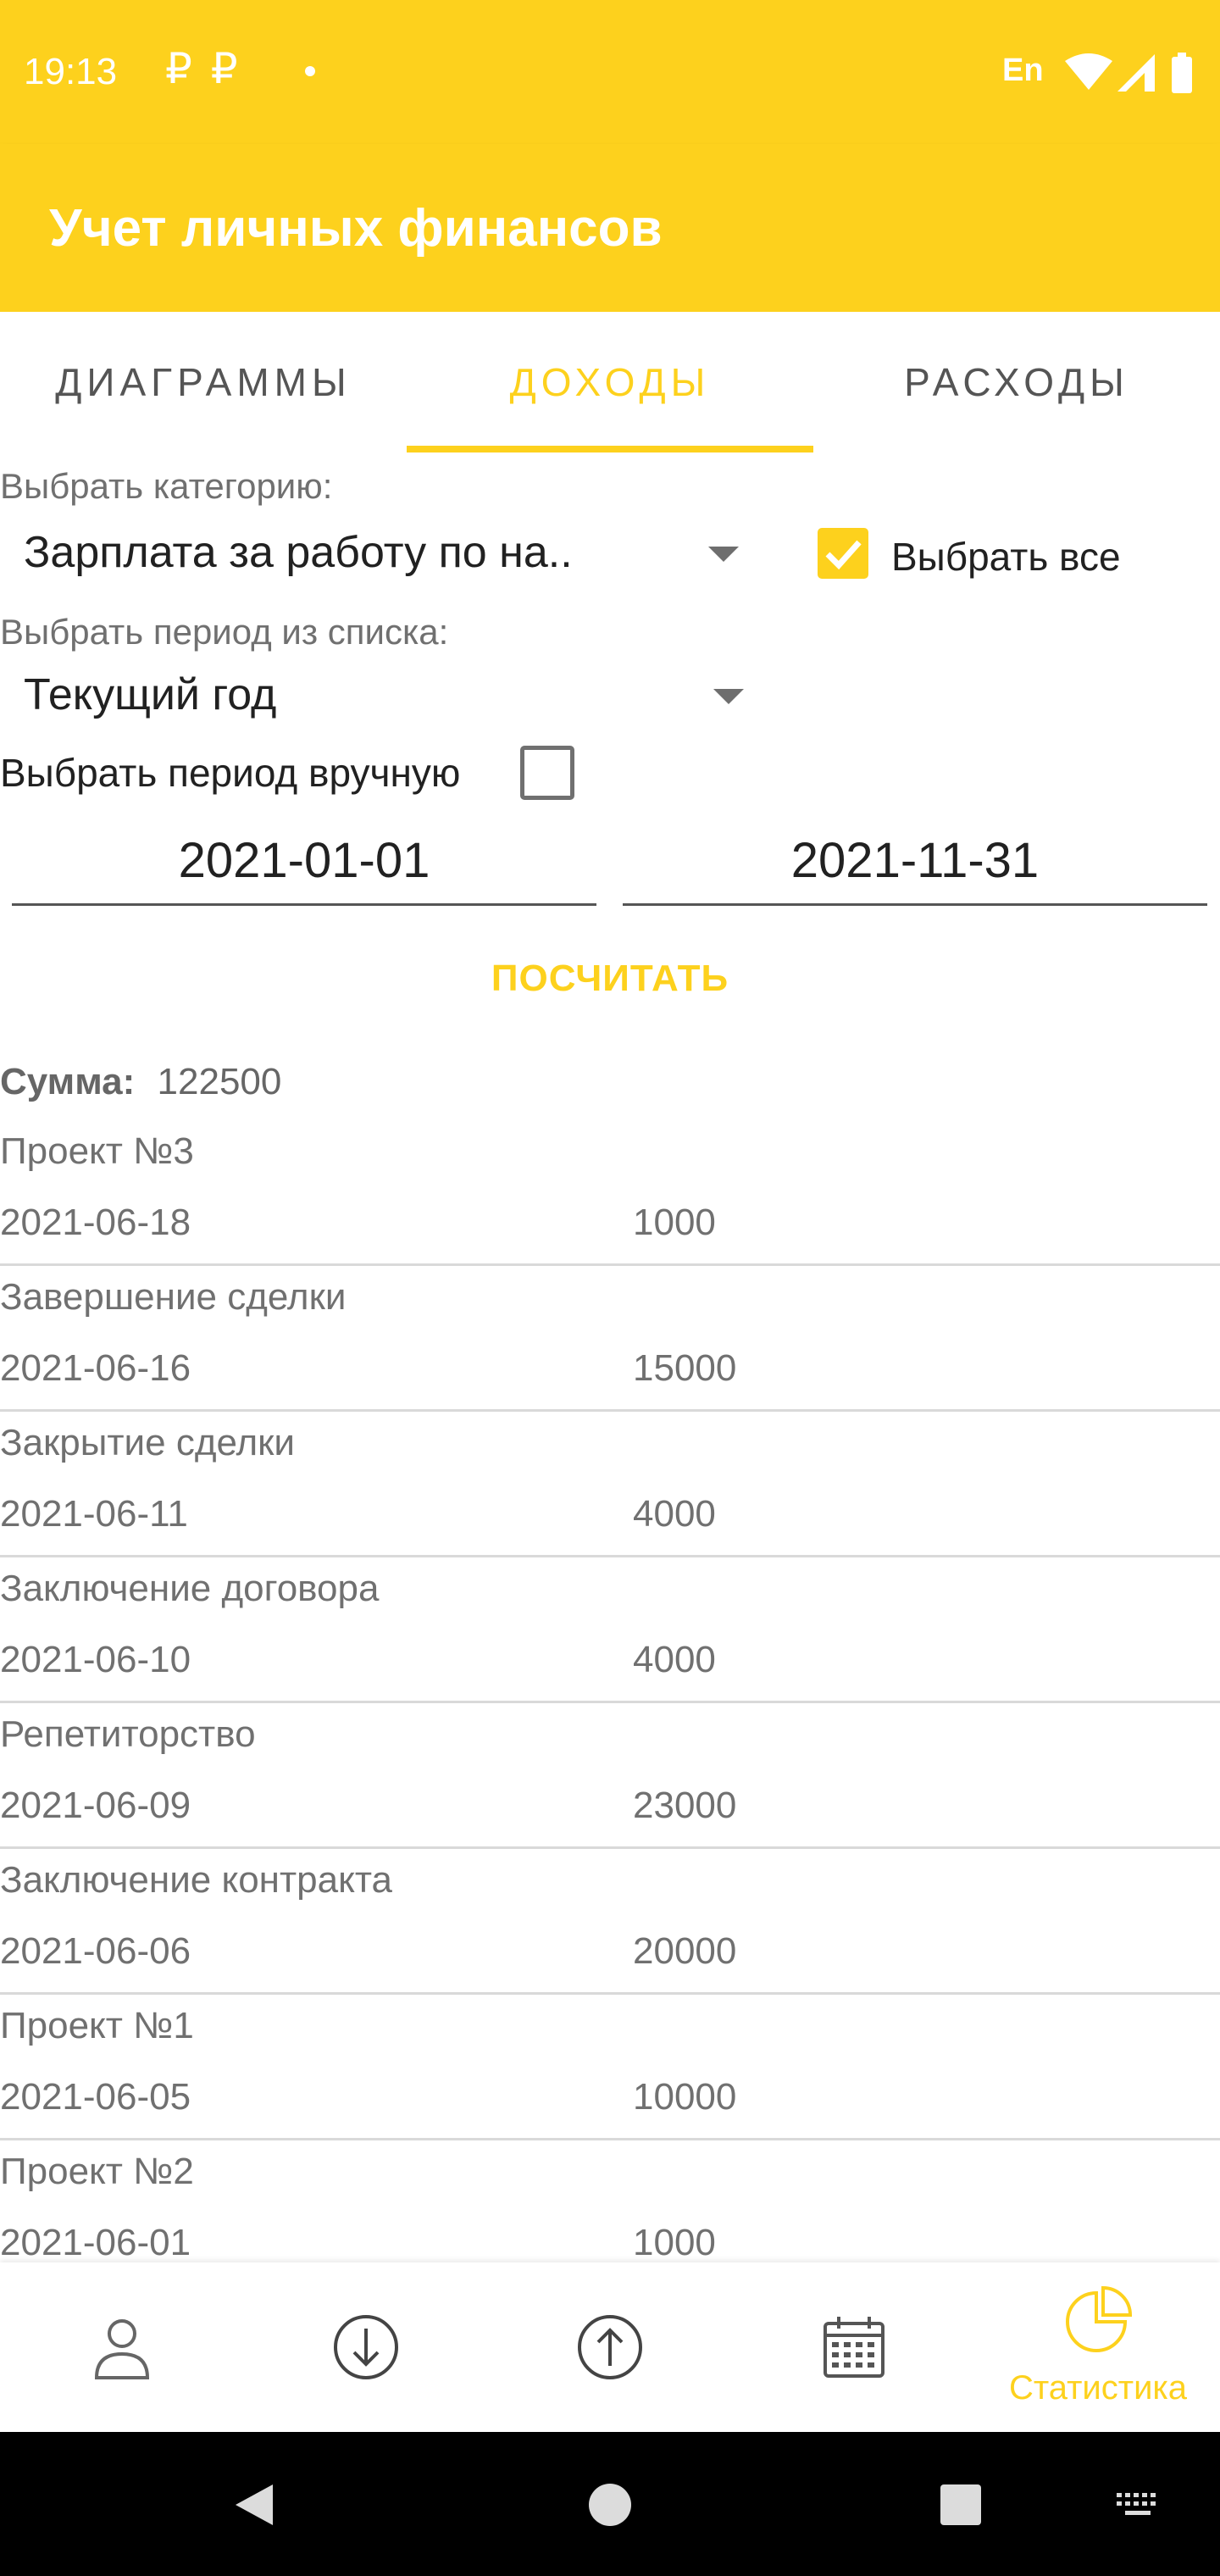  I want to click on item-date: 2021-06-01, so click(95, 2242).